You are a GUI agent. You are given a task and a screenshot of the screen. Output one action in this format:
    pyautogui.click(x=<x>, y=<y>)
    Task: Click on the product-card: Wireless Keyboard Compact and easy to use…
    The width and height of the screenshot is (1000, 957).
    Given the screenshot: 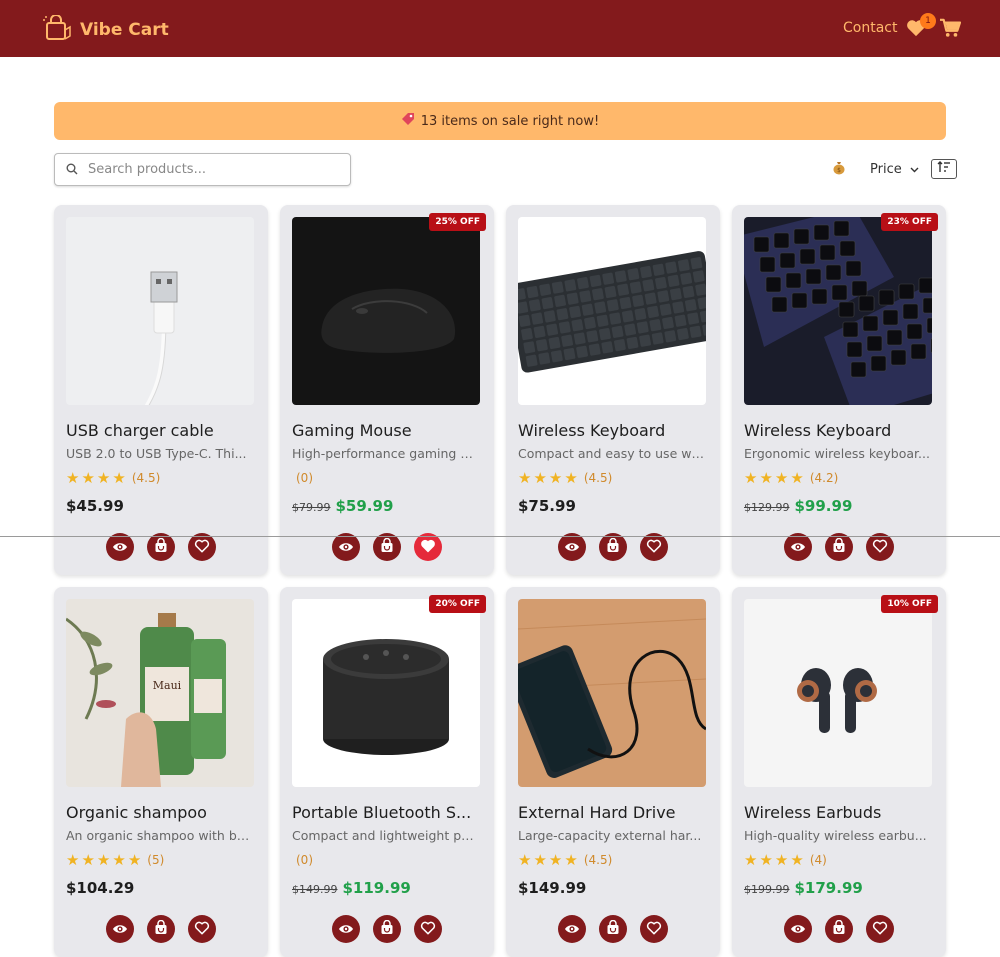 What is the action you would take?
    pyautogui.click(x=613, y=390)
    